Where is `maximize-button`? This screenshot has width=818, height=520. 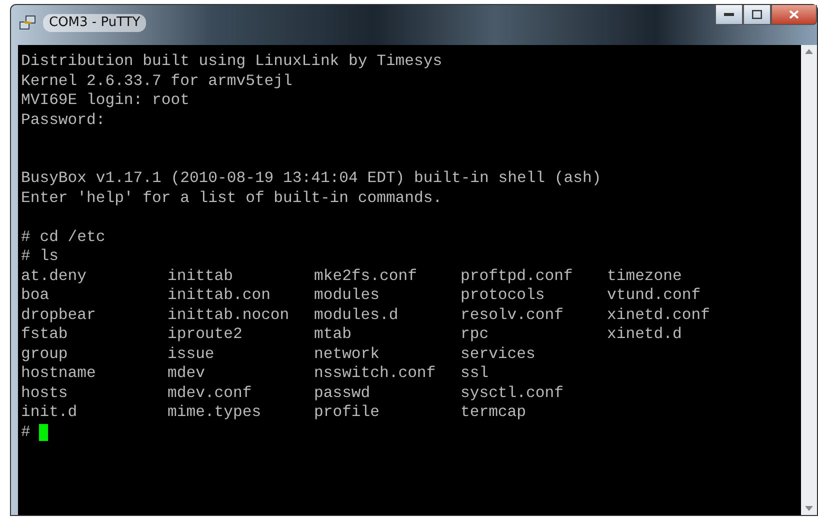
maximize-button is located at coordinates (757, 15).